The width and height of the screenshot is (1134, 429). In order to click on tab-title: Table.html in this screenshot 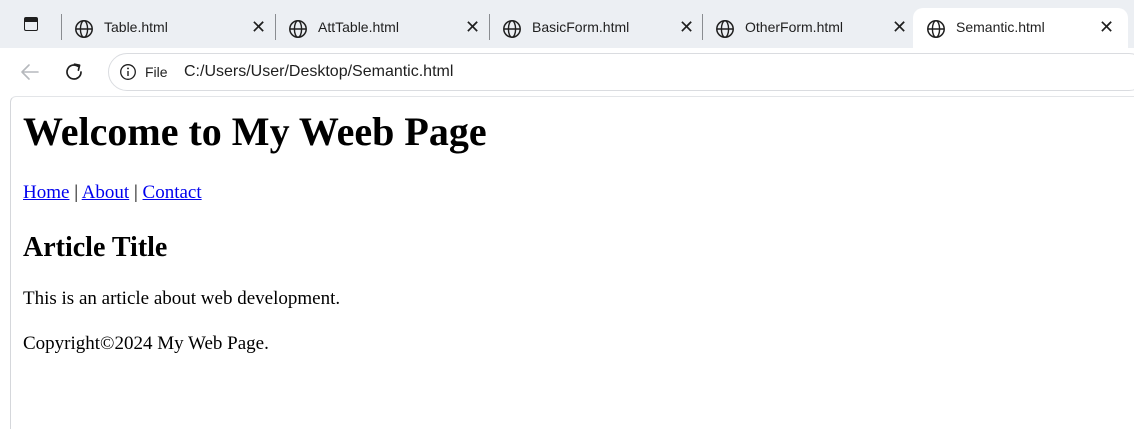, I will do `click(136, 27)`.